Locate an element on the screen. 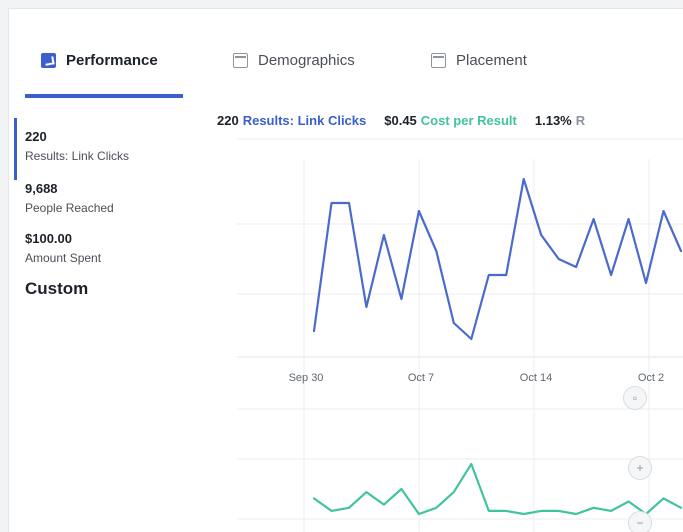 Image resolution: width=683 pixels, height=532 pixels. zoom-reset-button: ▫ is located at coordinates (635, 398).